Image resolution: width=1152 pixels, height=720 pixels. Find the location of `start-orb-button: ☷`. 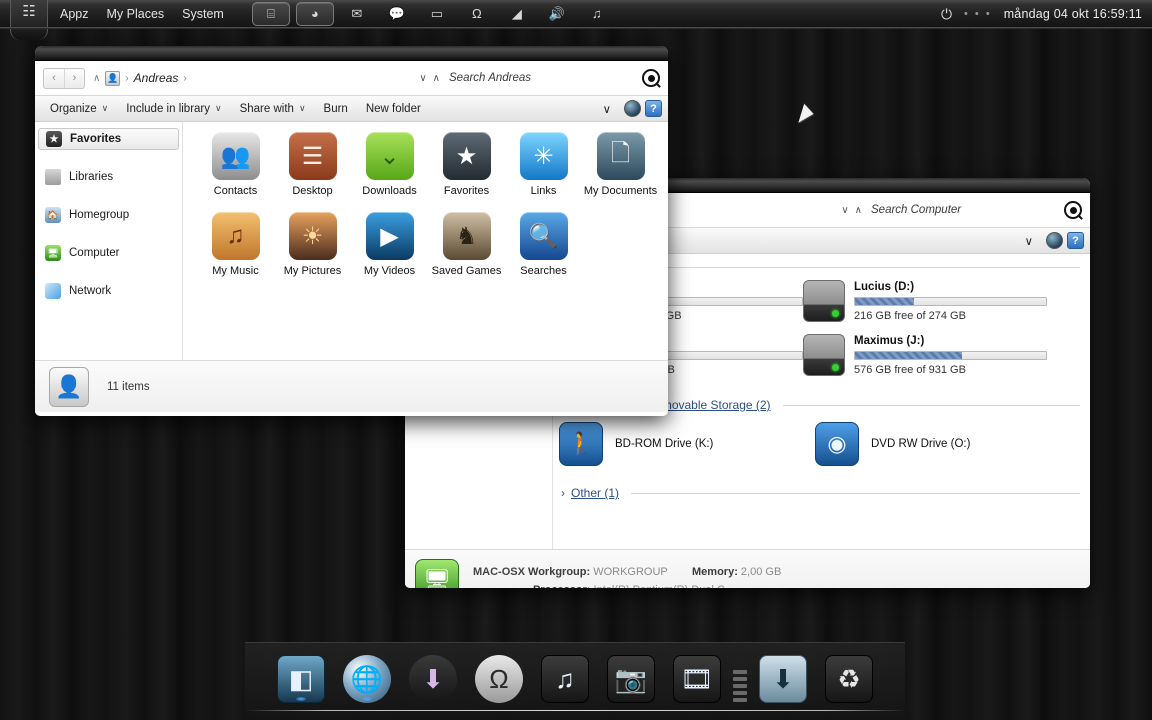

start-orb-button: ☷ is located at coordinates (29, 20).